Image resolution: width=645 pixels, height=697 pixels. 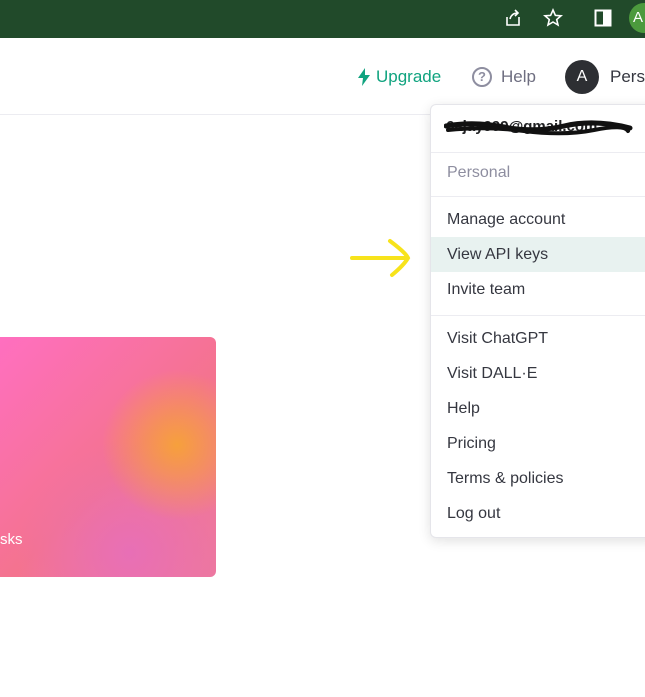 I want to click on star-icon, so click(x=553, y=18).